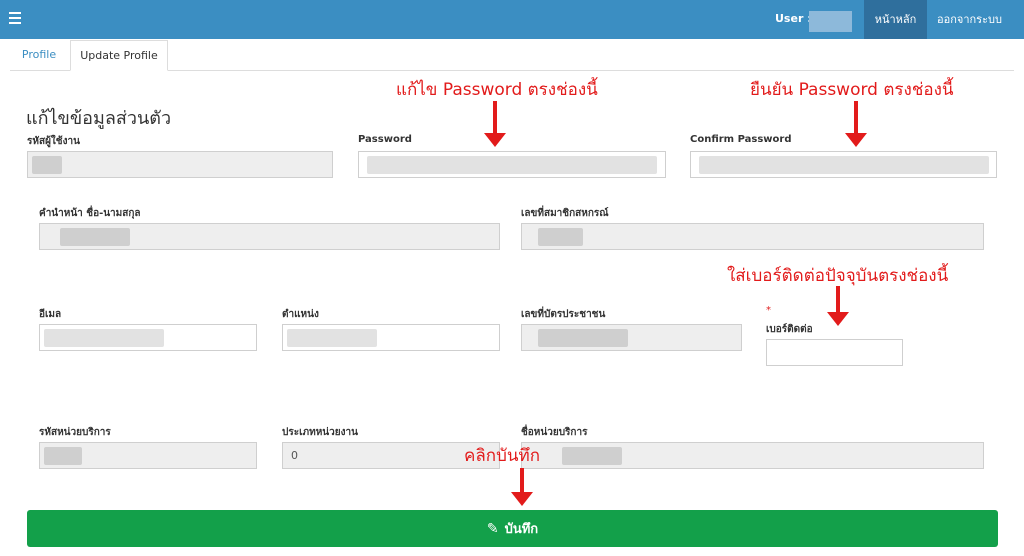 The width and height of the screenshot is (1024, 556). I want to click on save-button: ✎ บันทึก, so click(512, 528).